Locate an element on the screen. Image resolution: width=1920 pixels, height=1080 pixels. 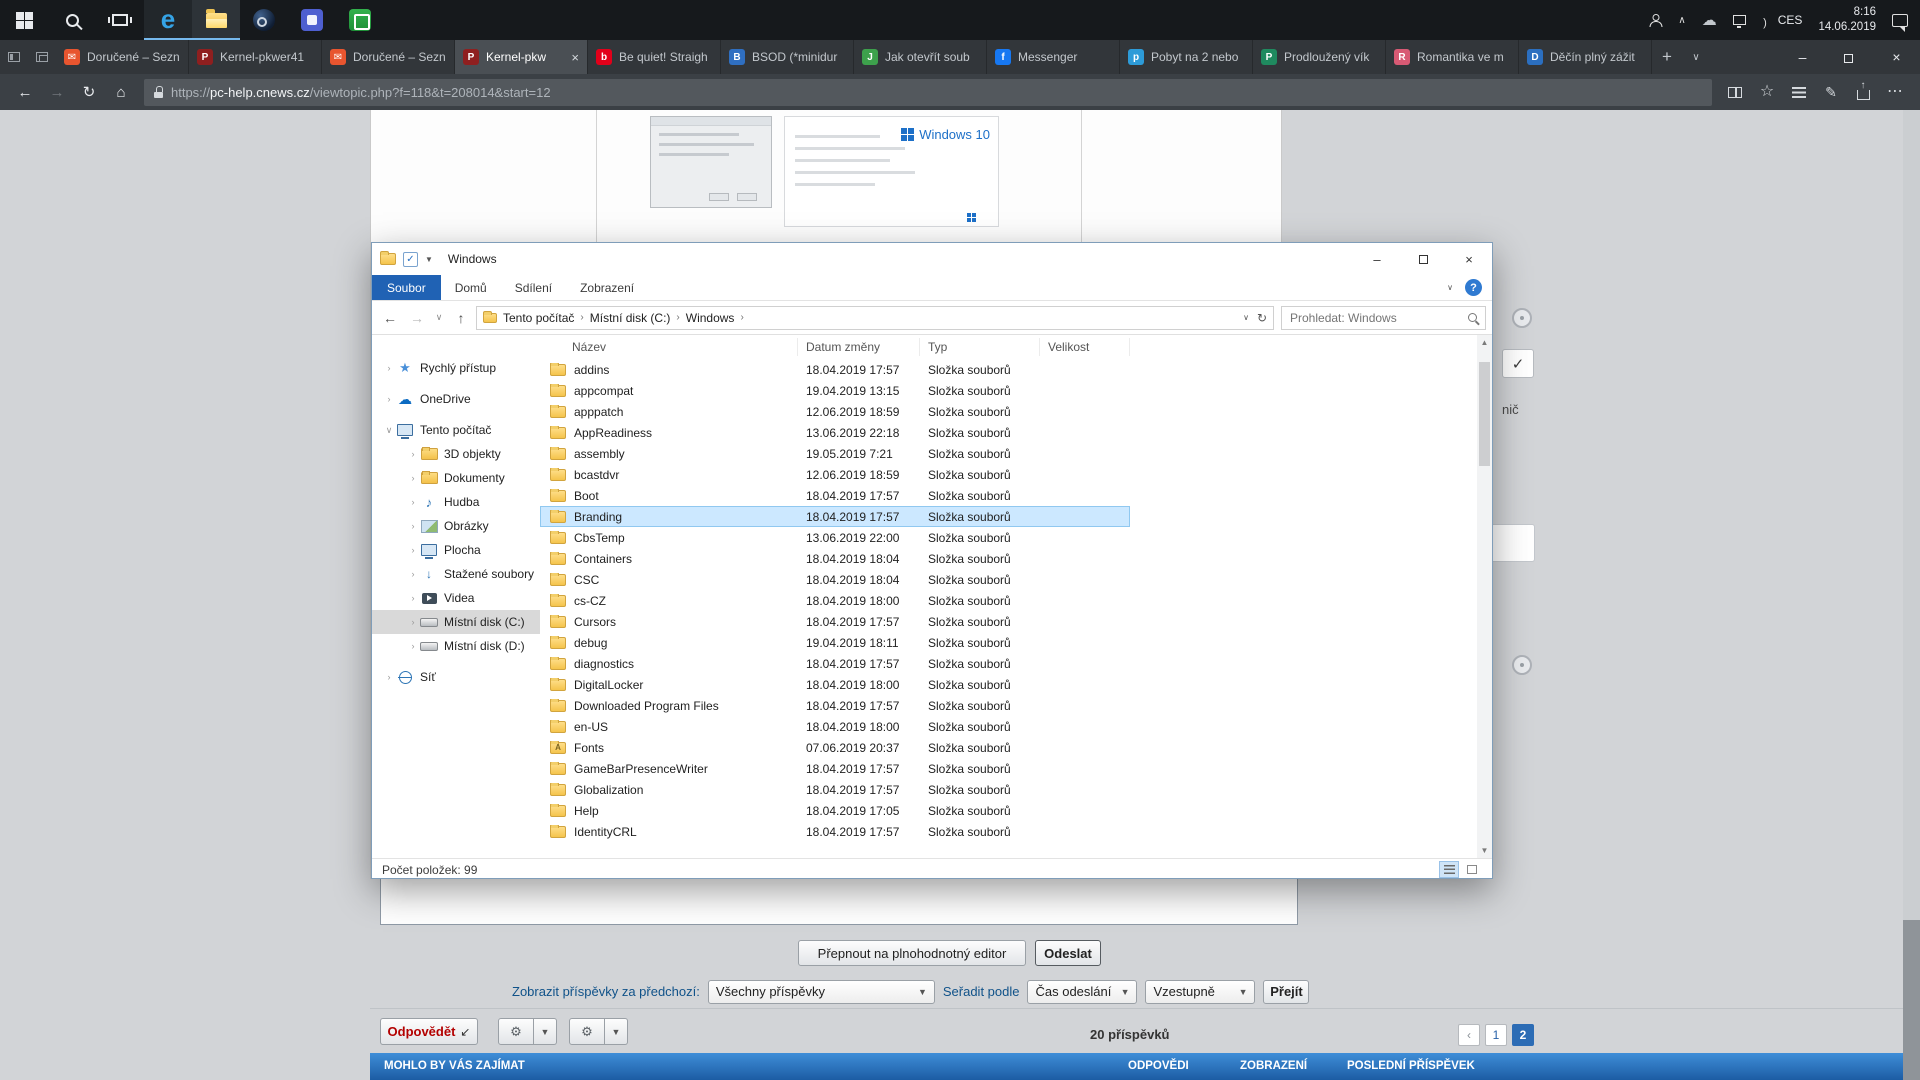
page-number-button: 1 is located at coordinates (1496, 1035).